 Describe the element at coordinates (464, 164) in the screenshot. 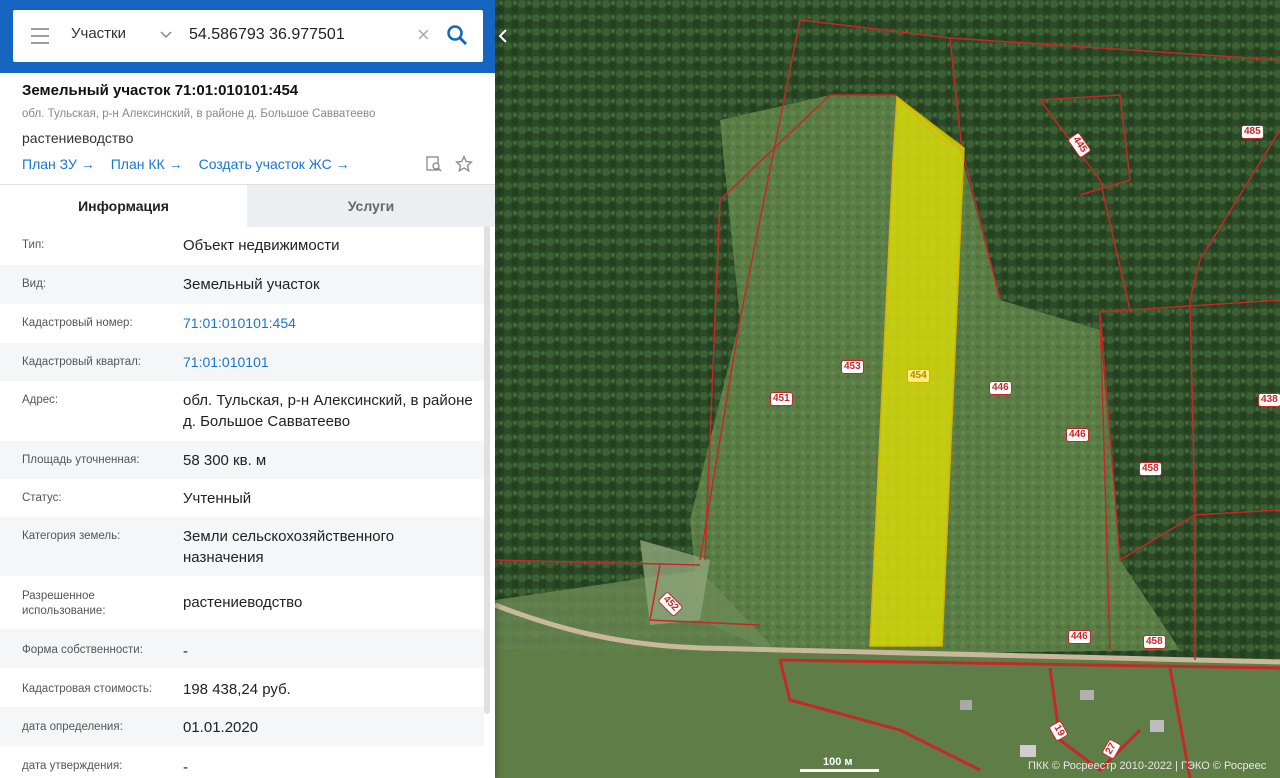

I see `star-icon` at that location.